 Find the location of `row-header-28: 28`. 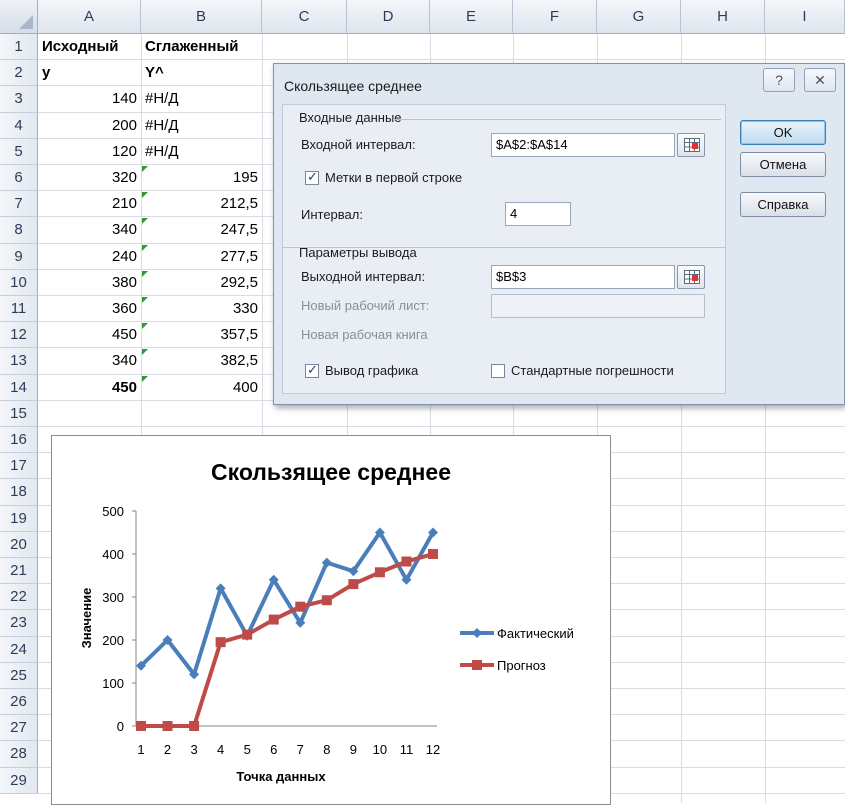

row-header-28: 28 is located at coordinates (19, 754).